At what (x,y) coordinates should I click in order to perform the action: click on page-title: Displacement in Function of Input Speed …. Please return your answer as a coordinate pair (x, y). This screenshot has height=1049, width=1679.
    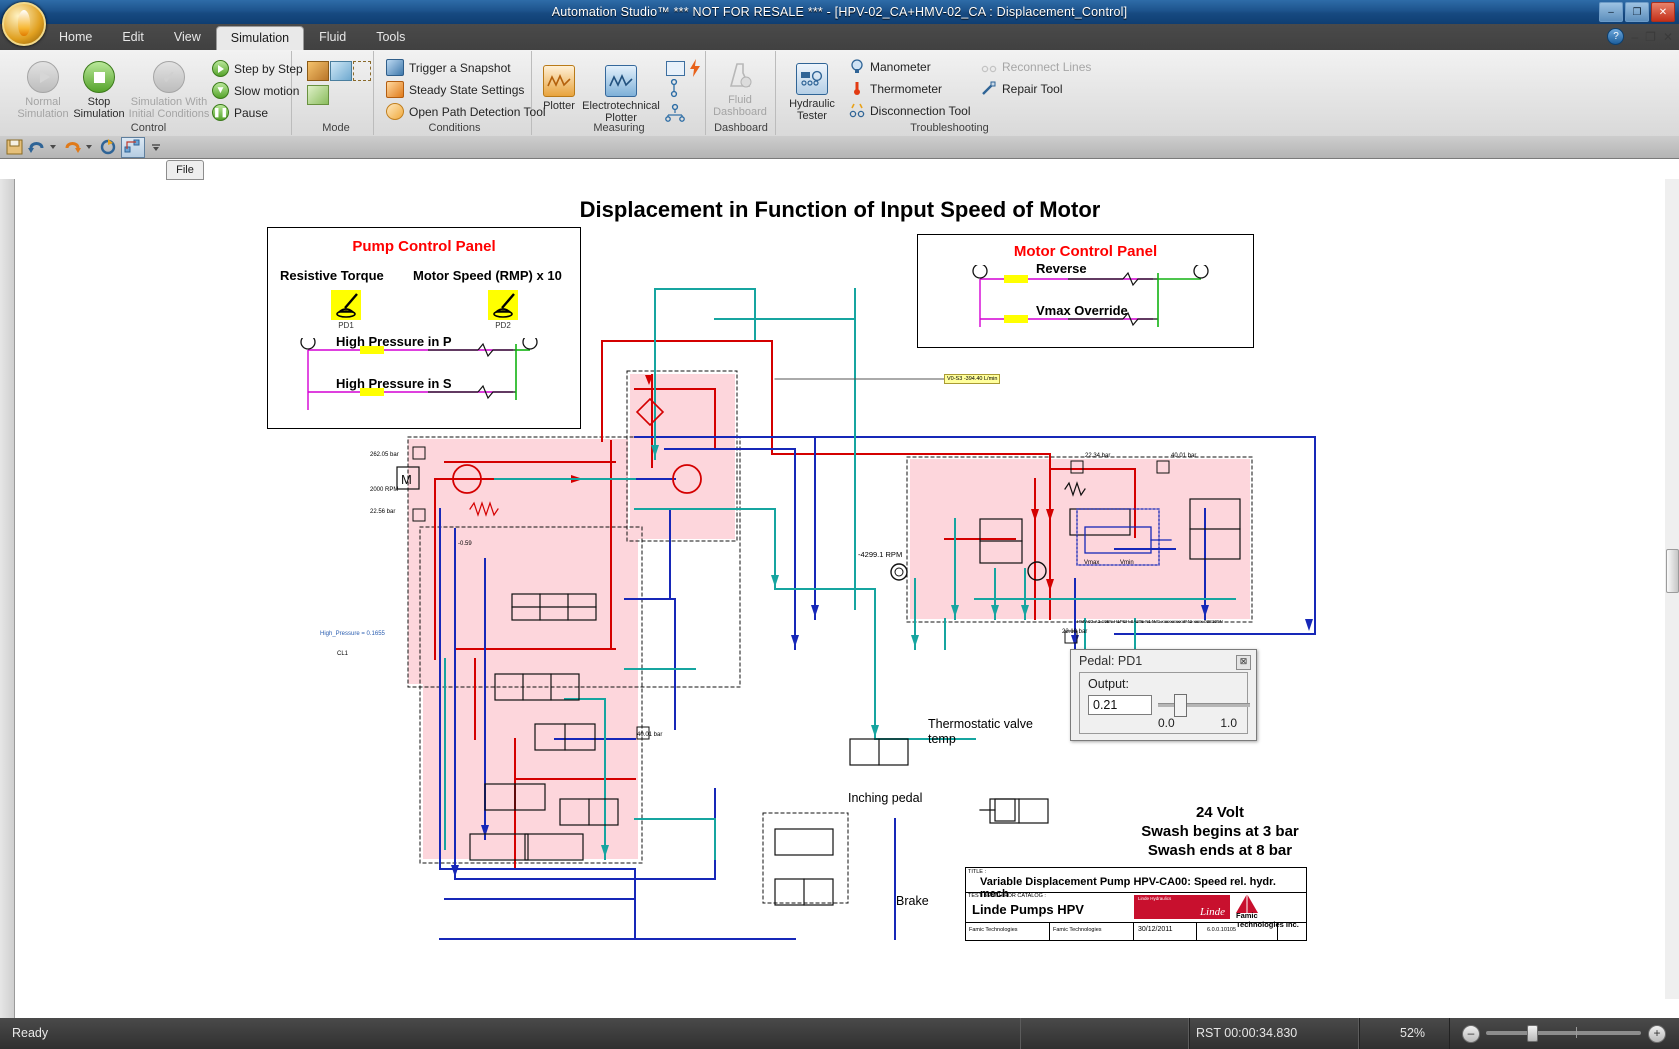
    Looking at the image, I should click on (840, 209).